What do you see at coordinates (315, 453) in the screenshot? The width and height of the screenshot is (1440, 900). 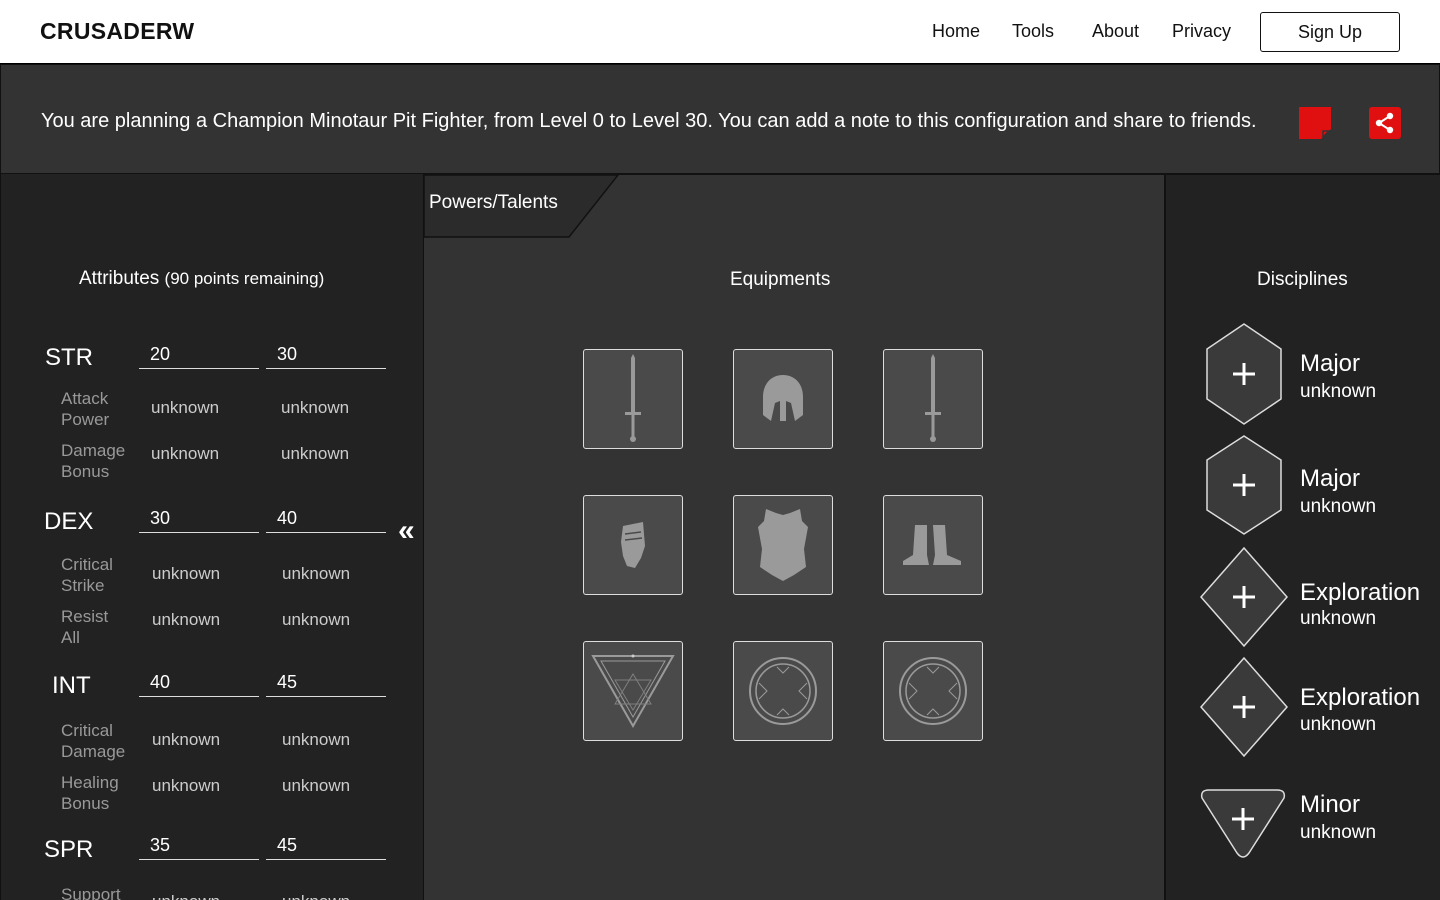 I see `damage-bonus-to: unknown` at bounding box center [315, 453].